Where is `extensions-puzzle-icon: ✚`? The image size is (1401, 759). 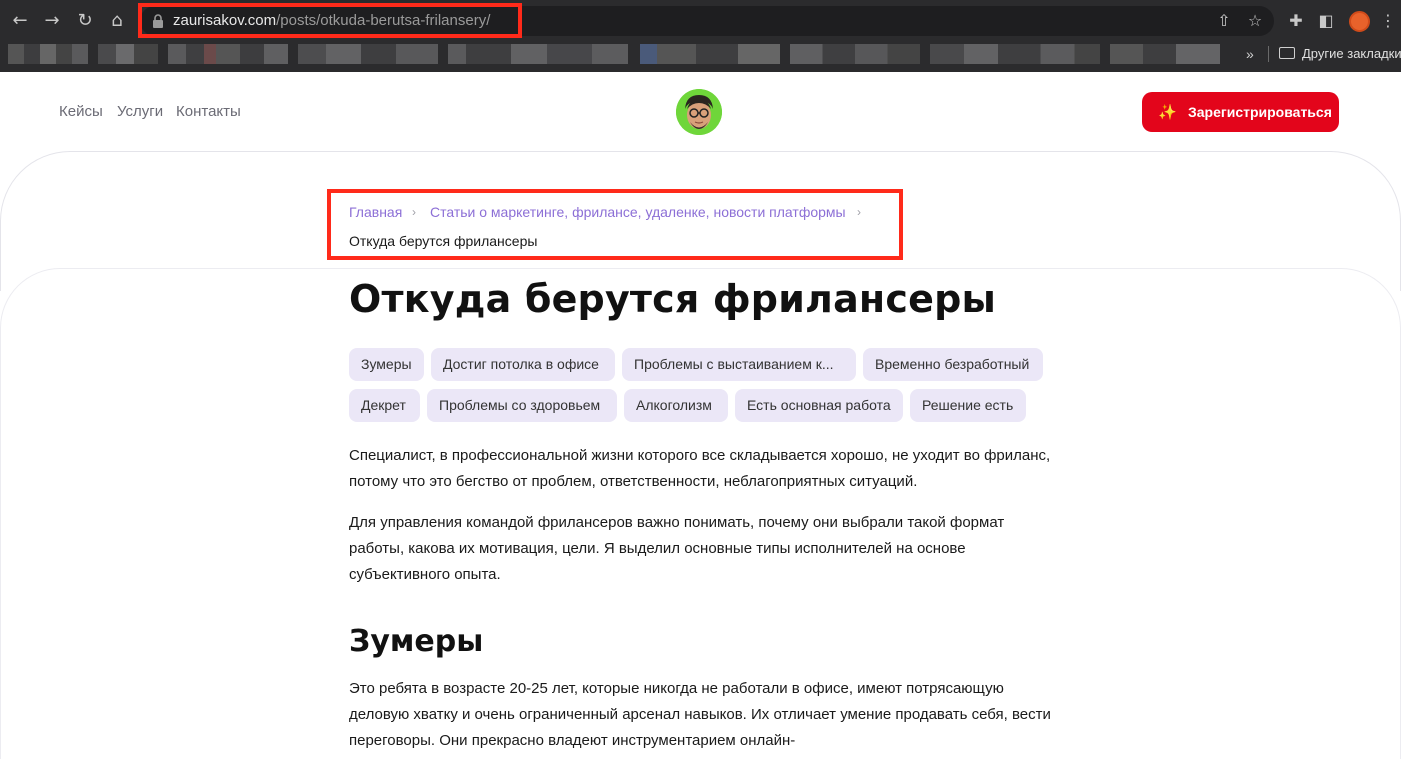
extensions-puzzle-icon: ✚ is located at coordinates (1296, 21).